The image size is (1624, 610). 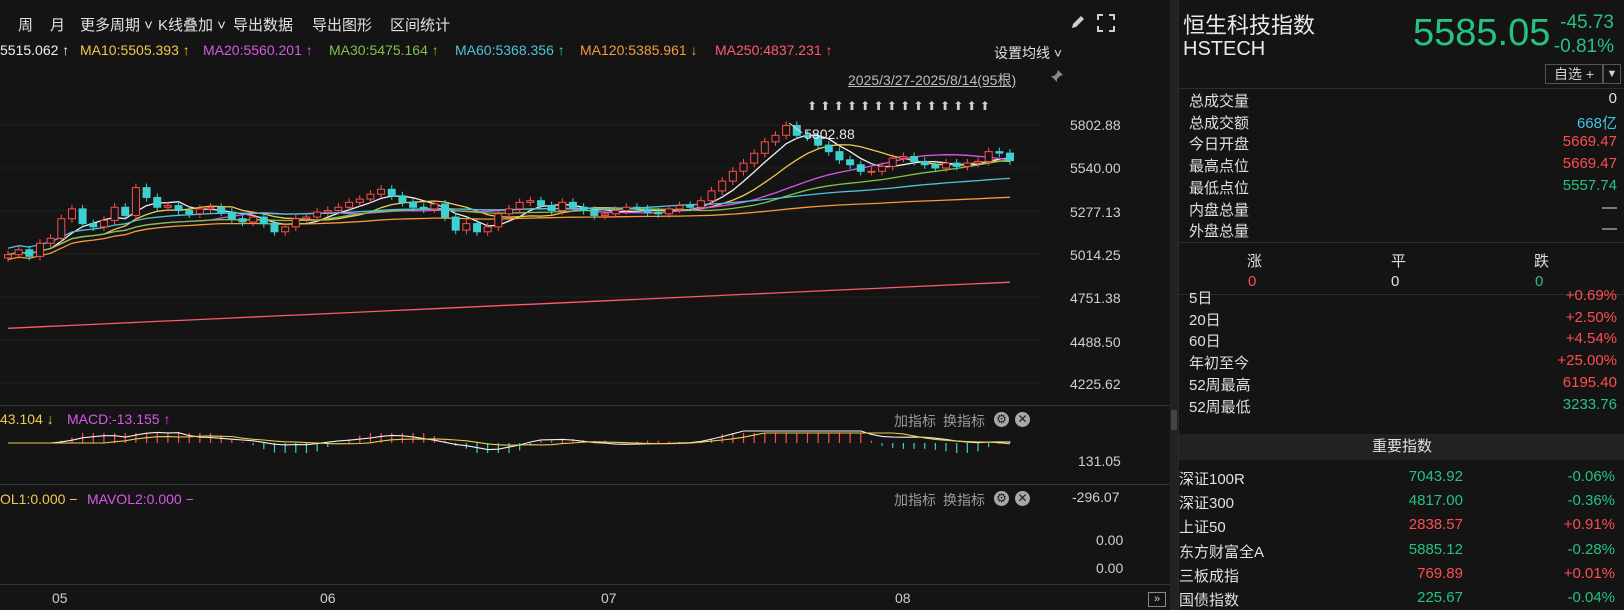 What do you see at coordinates (1589, 164) in the screenshot?
I see `stat-value: 5669.47` at bounding box center [1589, 164].